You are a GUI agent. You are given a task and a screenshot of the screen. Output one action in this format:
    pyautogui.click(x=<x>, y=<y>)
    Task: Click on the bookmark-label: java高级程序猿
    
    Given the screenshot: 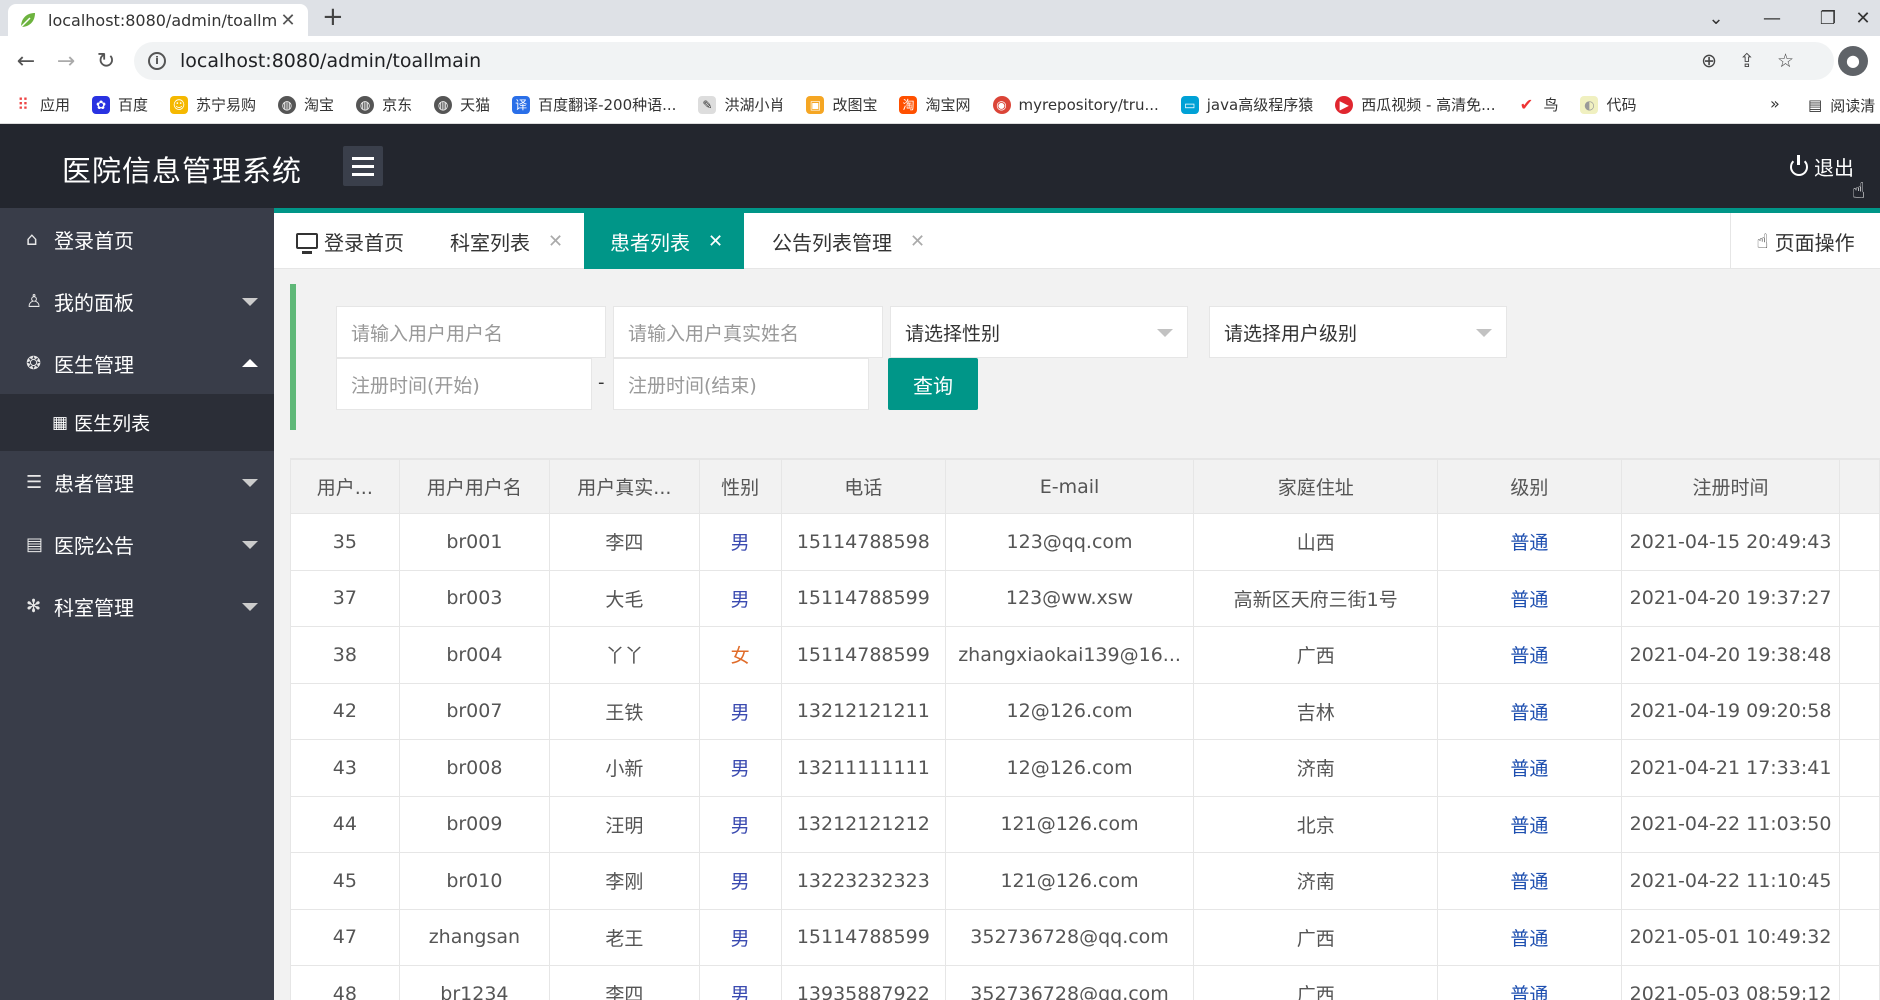 What is the action you would take?
    pyautogui.click(x=1260, y=105)
    